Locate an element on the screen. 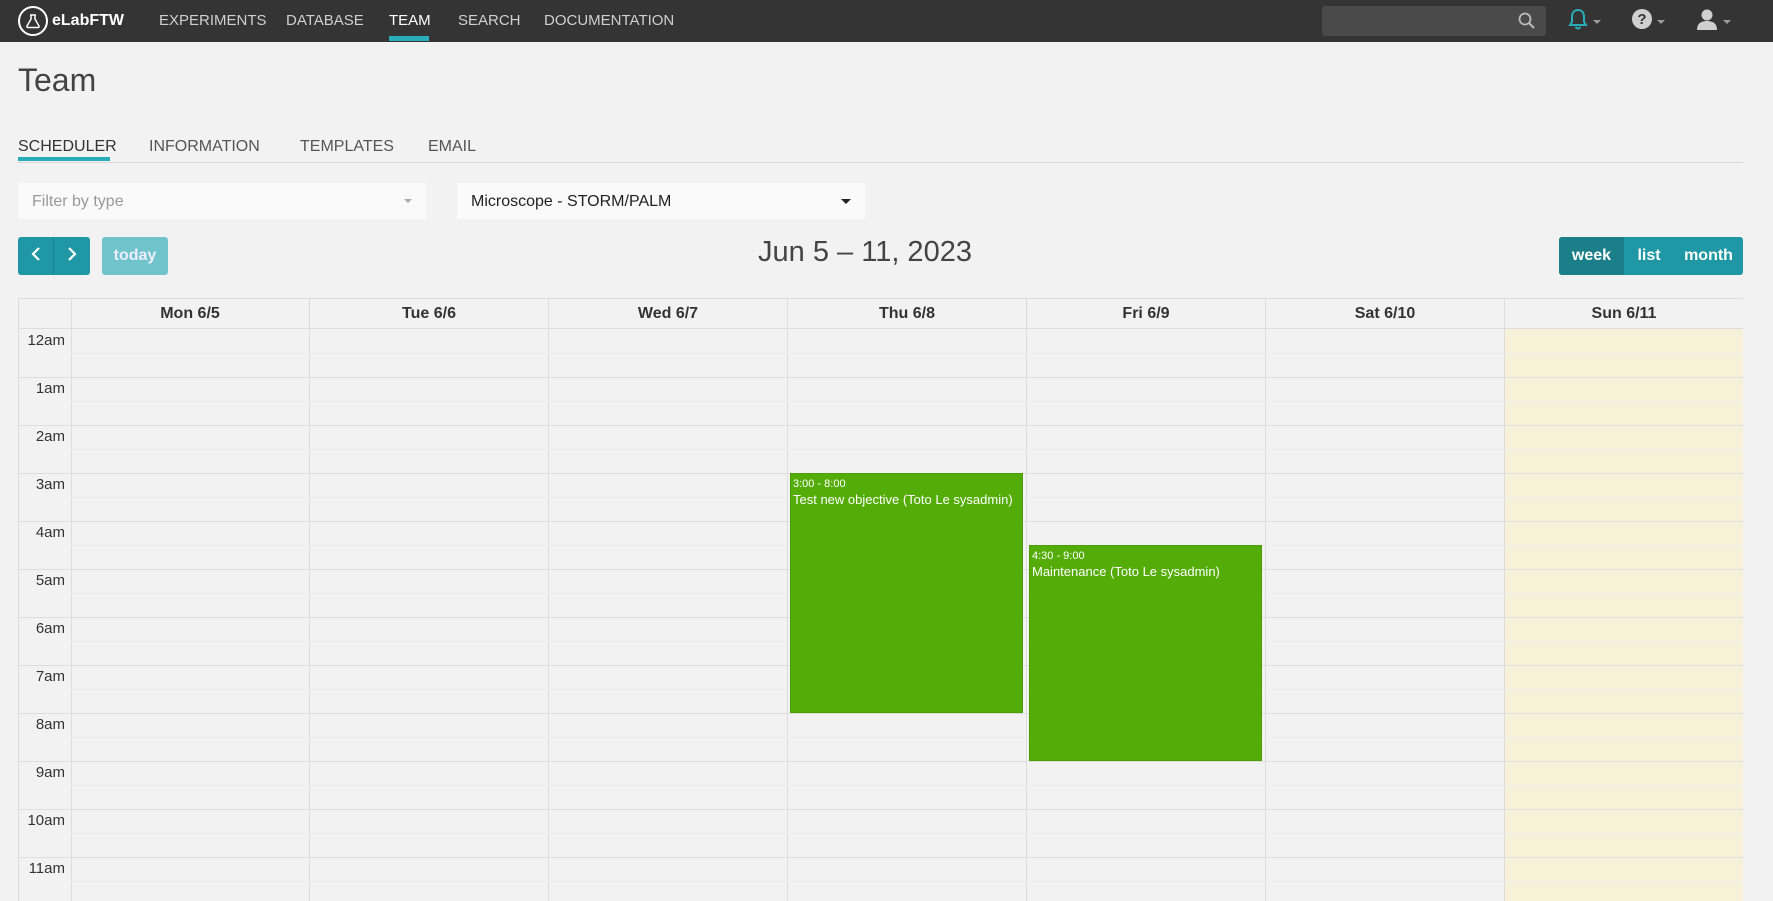  search-icon is located at coordinates (1527, 23).